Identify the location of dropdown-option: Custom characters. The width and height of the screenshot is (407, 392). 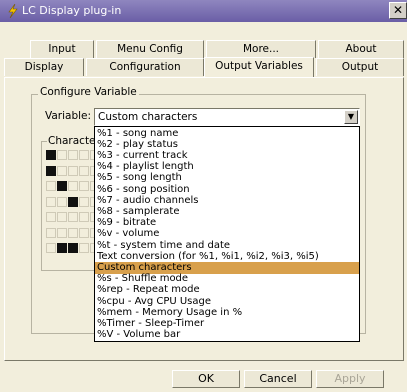
(227, 267).